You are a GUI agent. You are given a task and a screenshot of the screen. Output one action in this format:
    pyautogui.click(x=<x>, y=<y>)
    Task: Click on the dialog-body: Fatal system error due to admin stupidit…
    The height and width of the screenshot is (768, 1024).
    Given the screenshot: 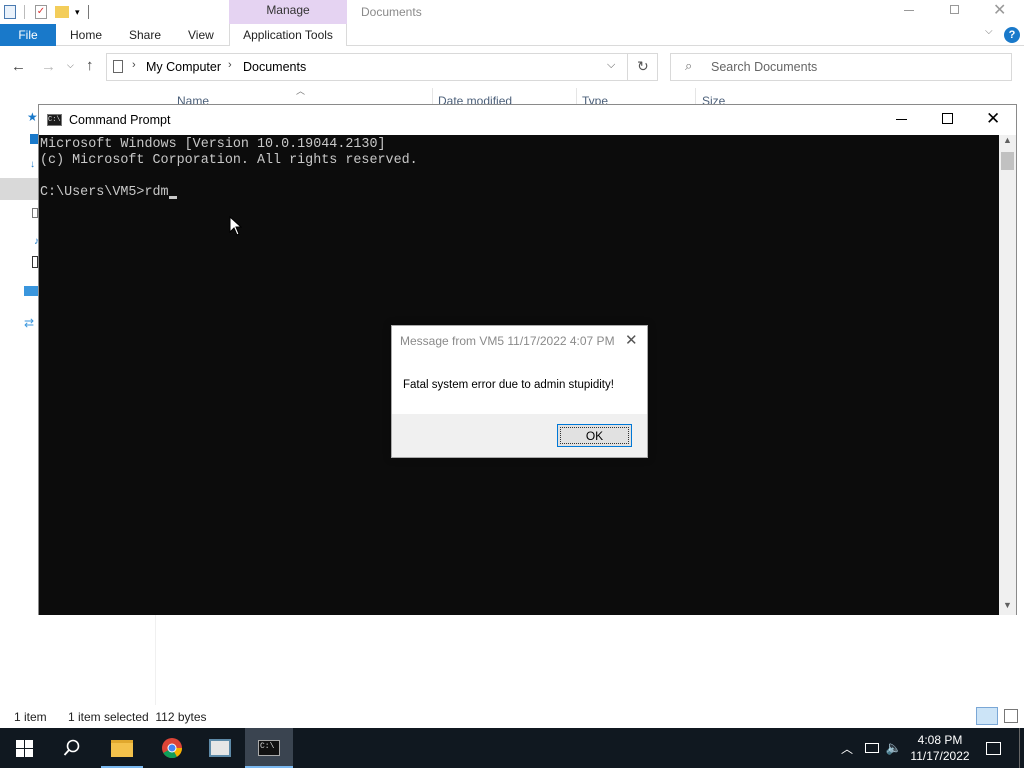 What is the action you would take?
    pyautogui.click(x=519, y=385)
    